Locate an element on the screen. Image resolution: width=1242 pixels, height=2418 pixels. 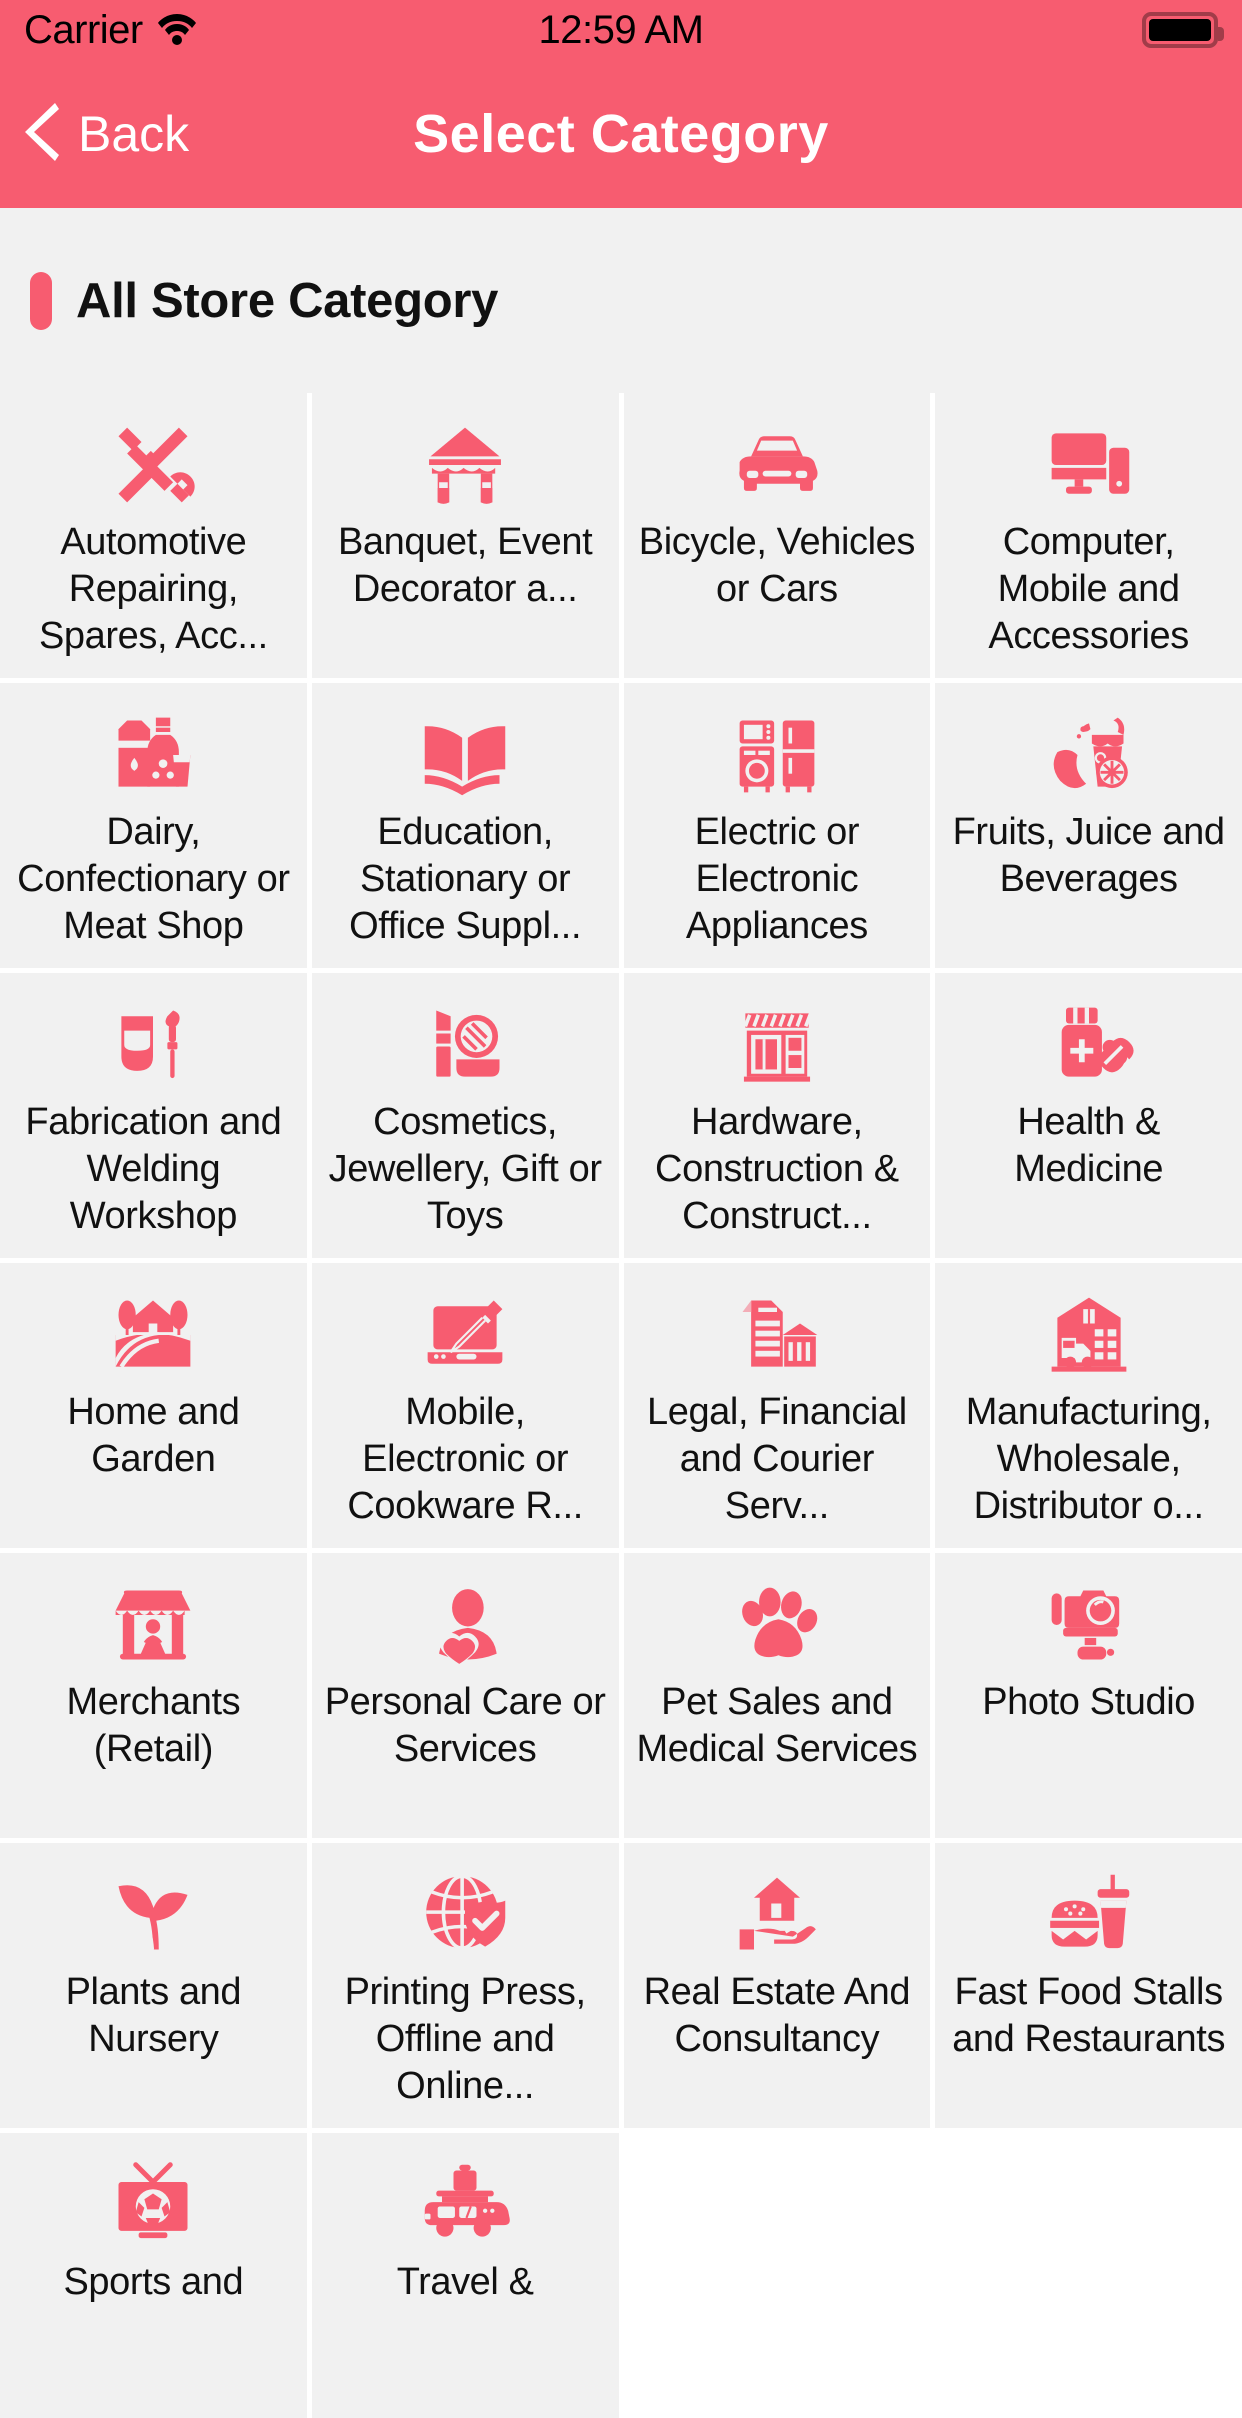
category-label: Merchants (Retail) is located at coordinates (153, 1725).